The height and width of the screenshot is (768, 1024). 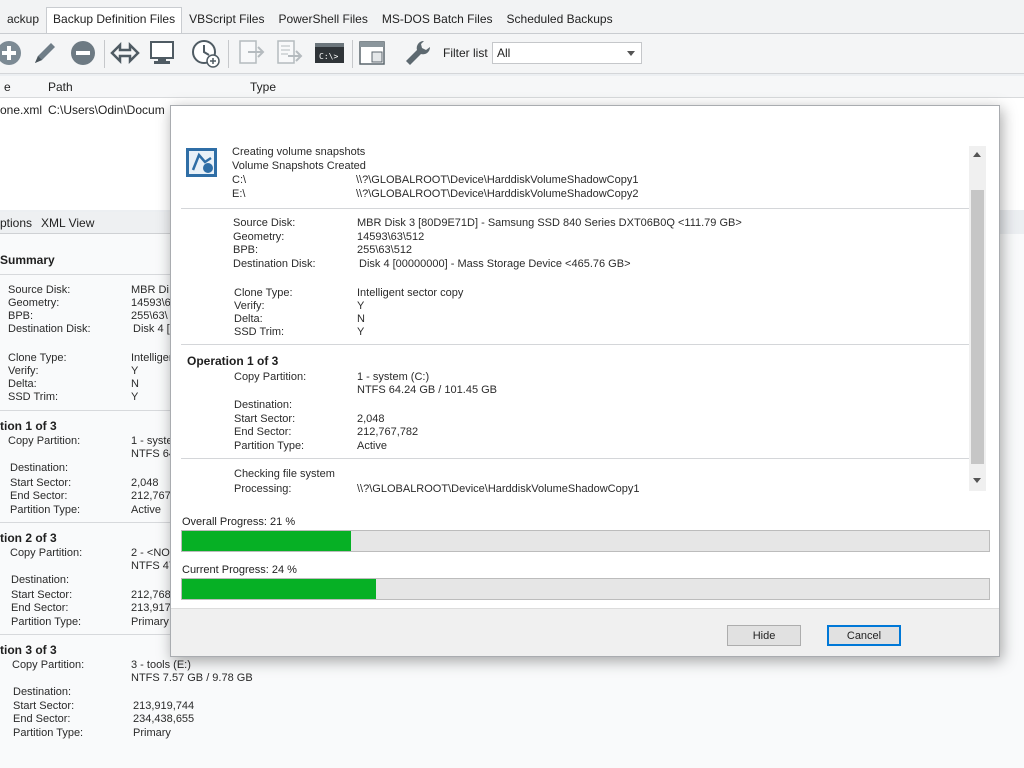 What do you see at coordinates (163, 53) in the screenshot?
I see `monitor-icon` at bounding box center [163, 53].